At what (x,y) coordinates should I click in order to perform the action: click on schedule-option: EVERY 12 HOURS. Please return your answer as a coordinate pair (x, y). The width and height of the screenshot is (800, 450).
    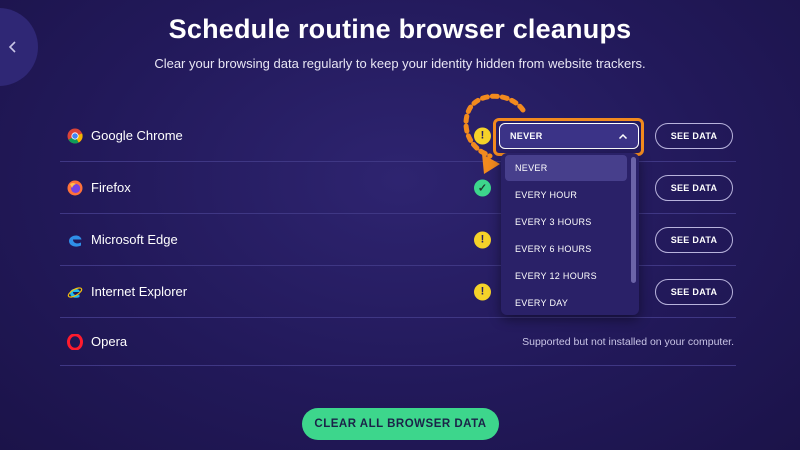
    Looking at the image, I should click on (570, 275).